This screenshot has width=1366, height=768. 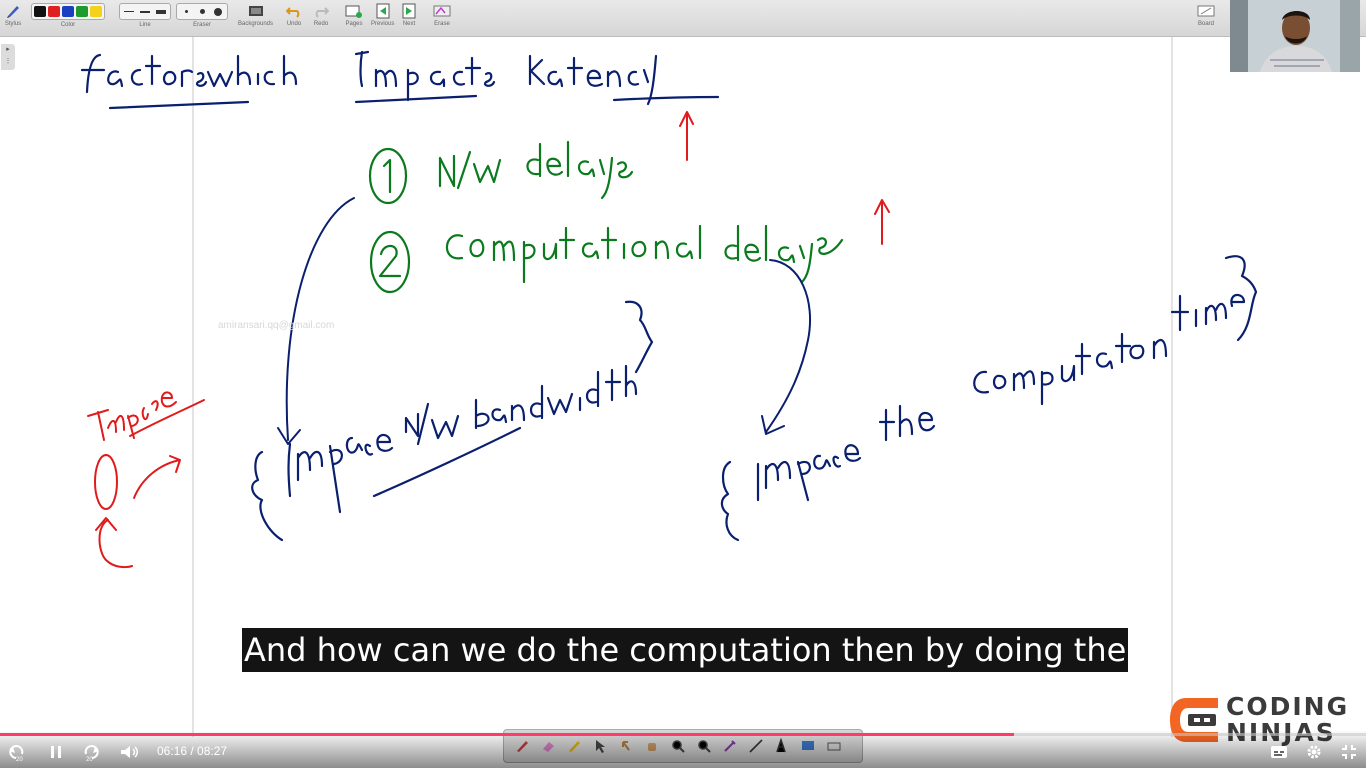 I want to click on line-width-options, so click(x=145, y=11).